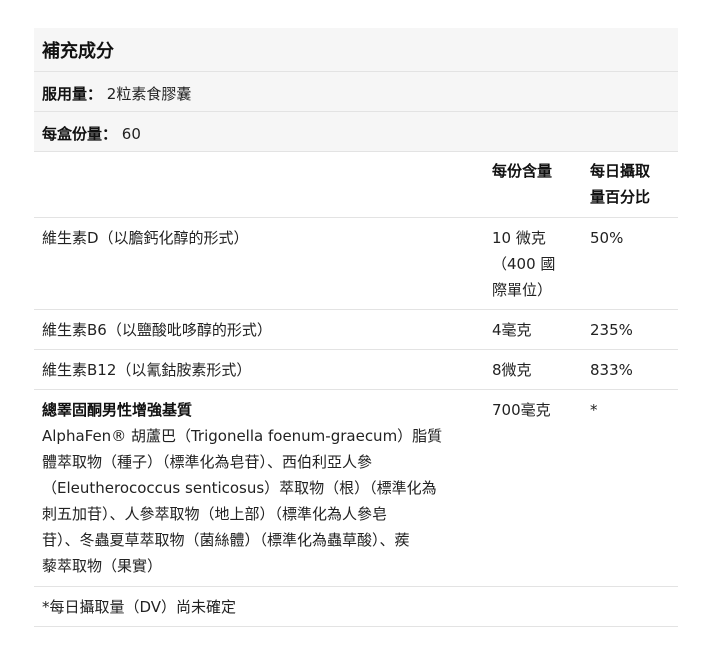 The image size is (704, 646). Describe the element at coordinates (356, 370) in the screenshot. I see `table-row-vitamin-b12: 維生素B12（以氰鈷胺素形式） 8微克 833%` at that location.